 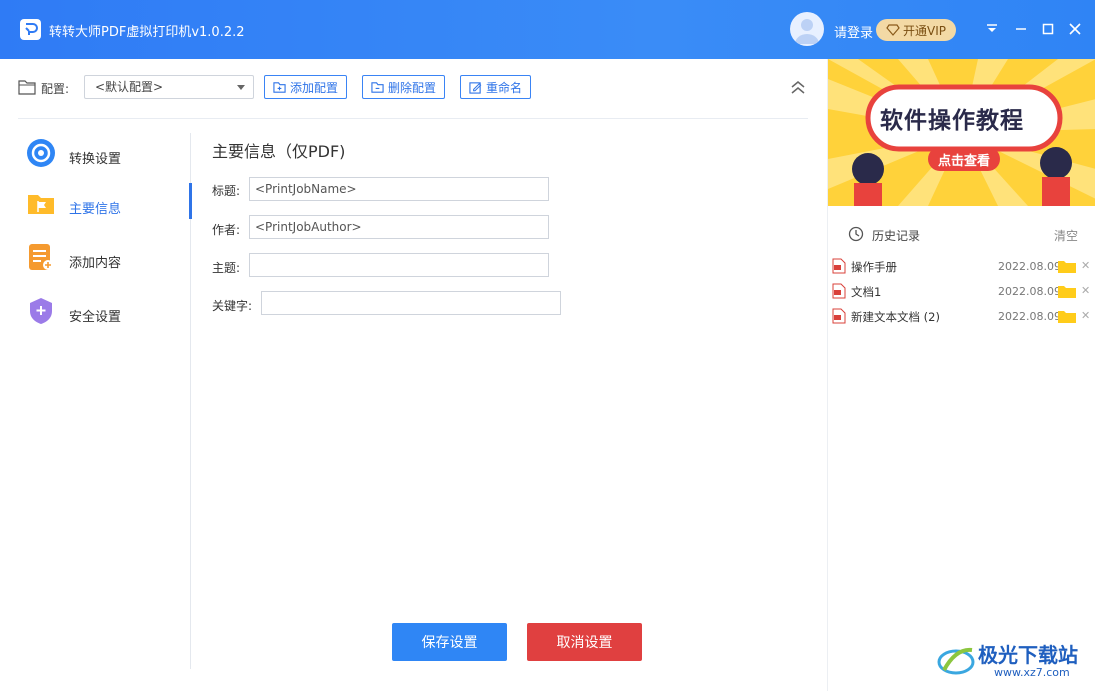 What do you see at coordinates (105, 400) in the screenshot?
I see `side-nav: 转换设置 主要信息 添加内容 安全设置` at bounding box center [105, 400].